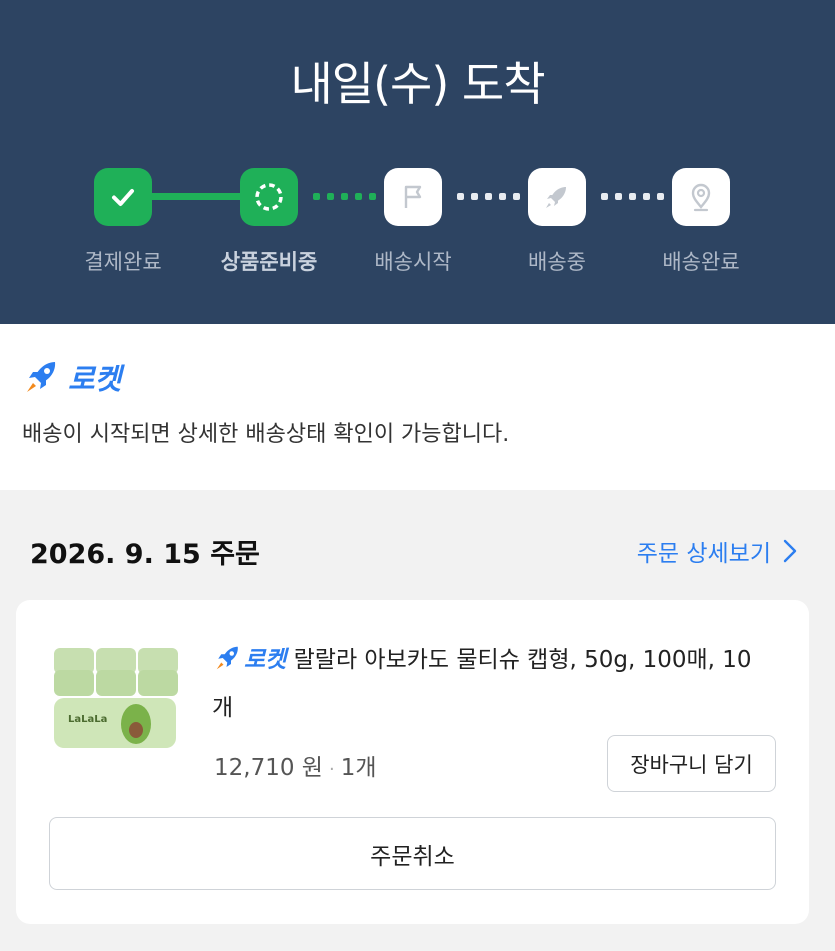  Describe the element at coordinates (701, 262) in the screenshot. I see `step-label-delivered: 배송완료` at that location.